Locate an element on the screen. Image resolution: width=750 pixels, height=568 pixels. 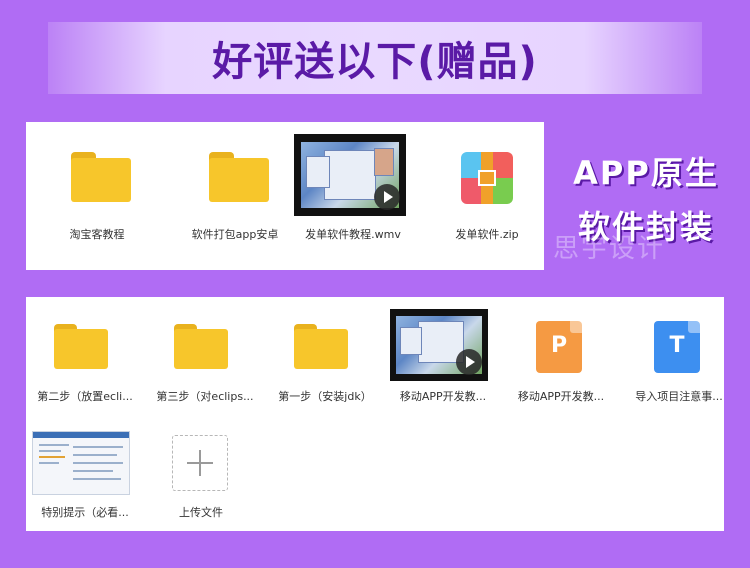
upload-label: 上传文件 is located at coordinates (201, 512).